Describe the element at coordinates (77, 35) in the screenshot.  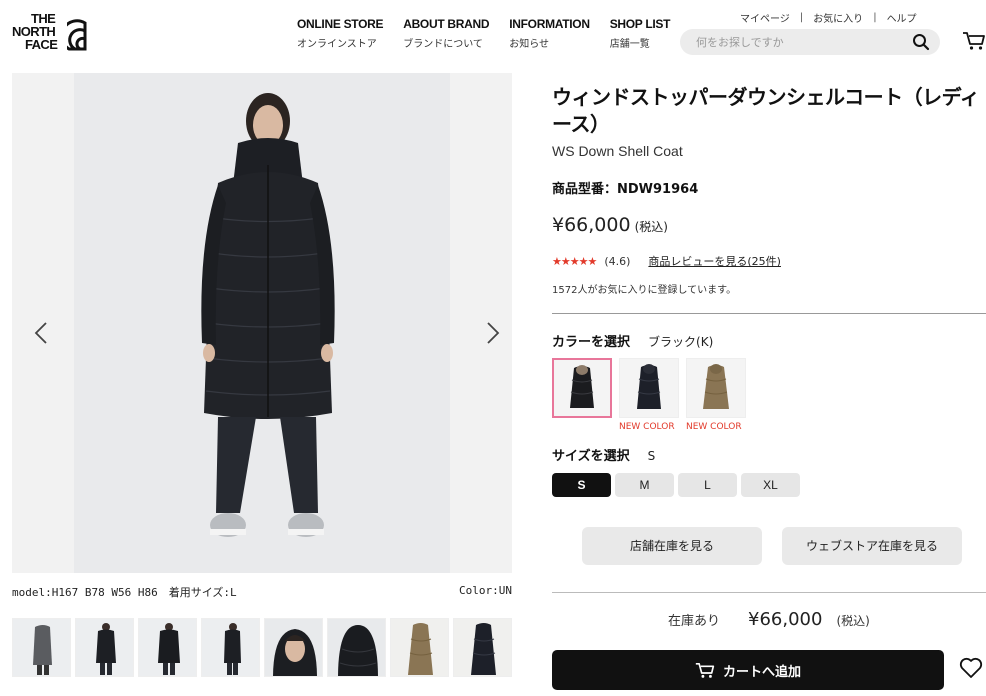
I see `half-dome-icon` at that location.